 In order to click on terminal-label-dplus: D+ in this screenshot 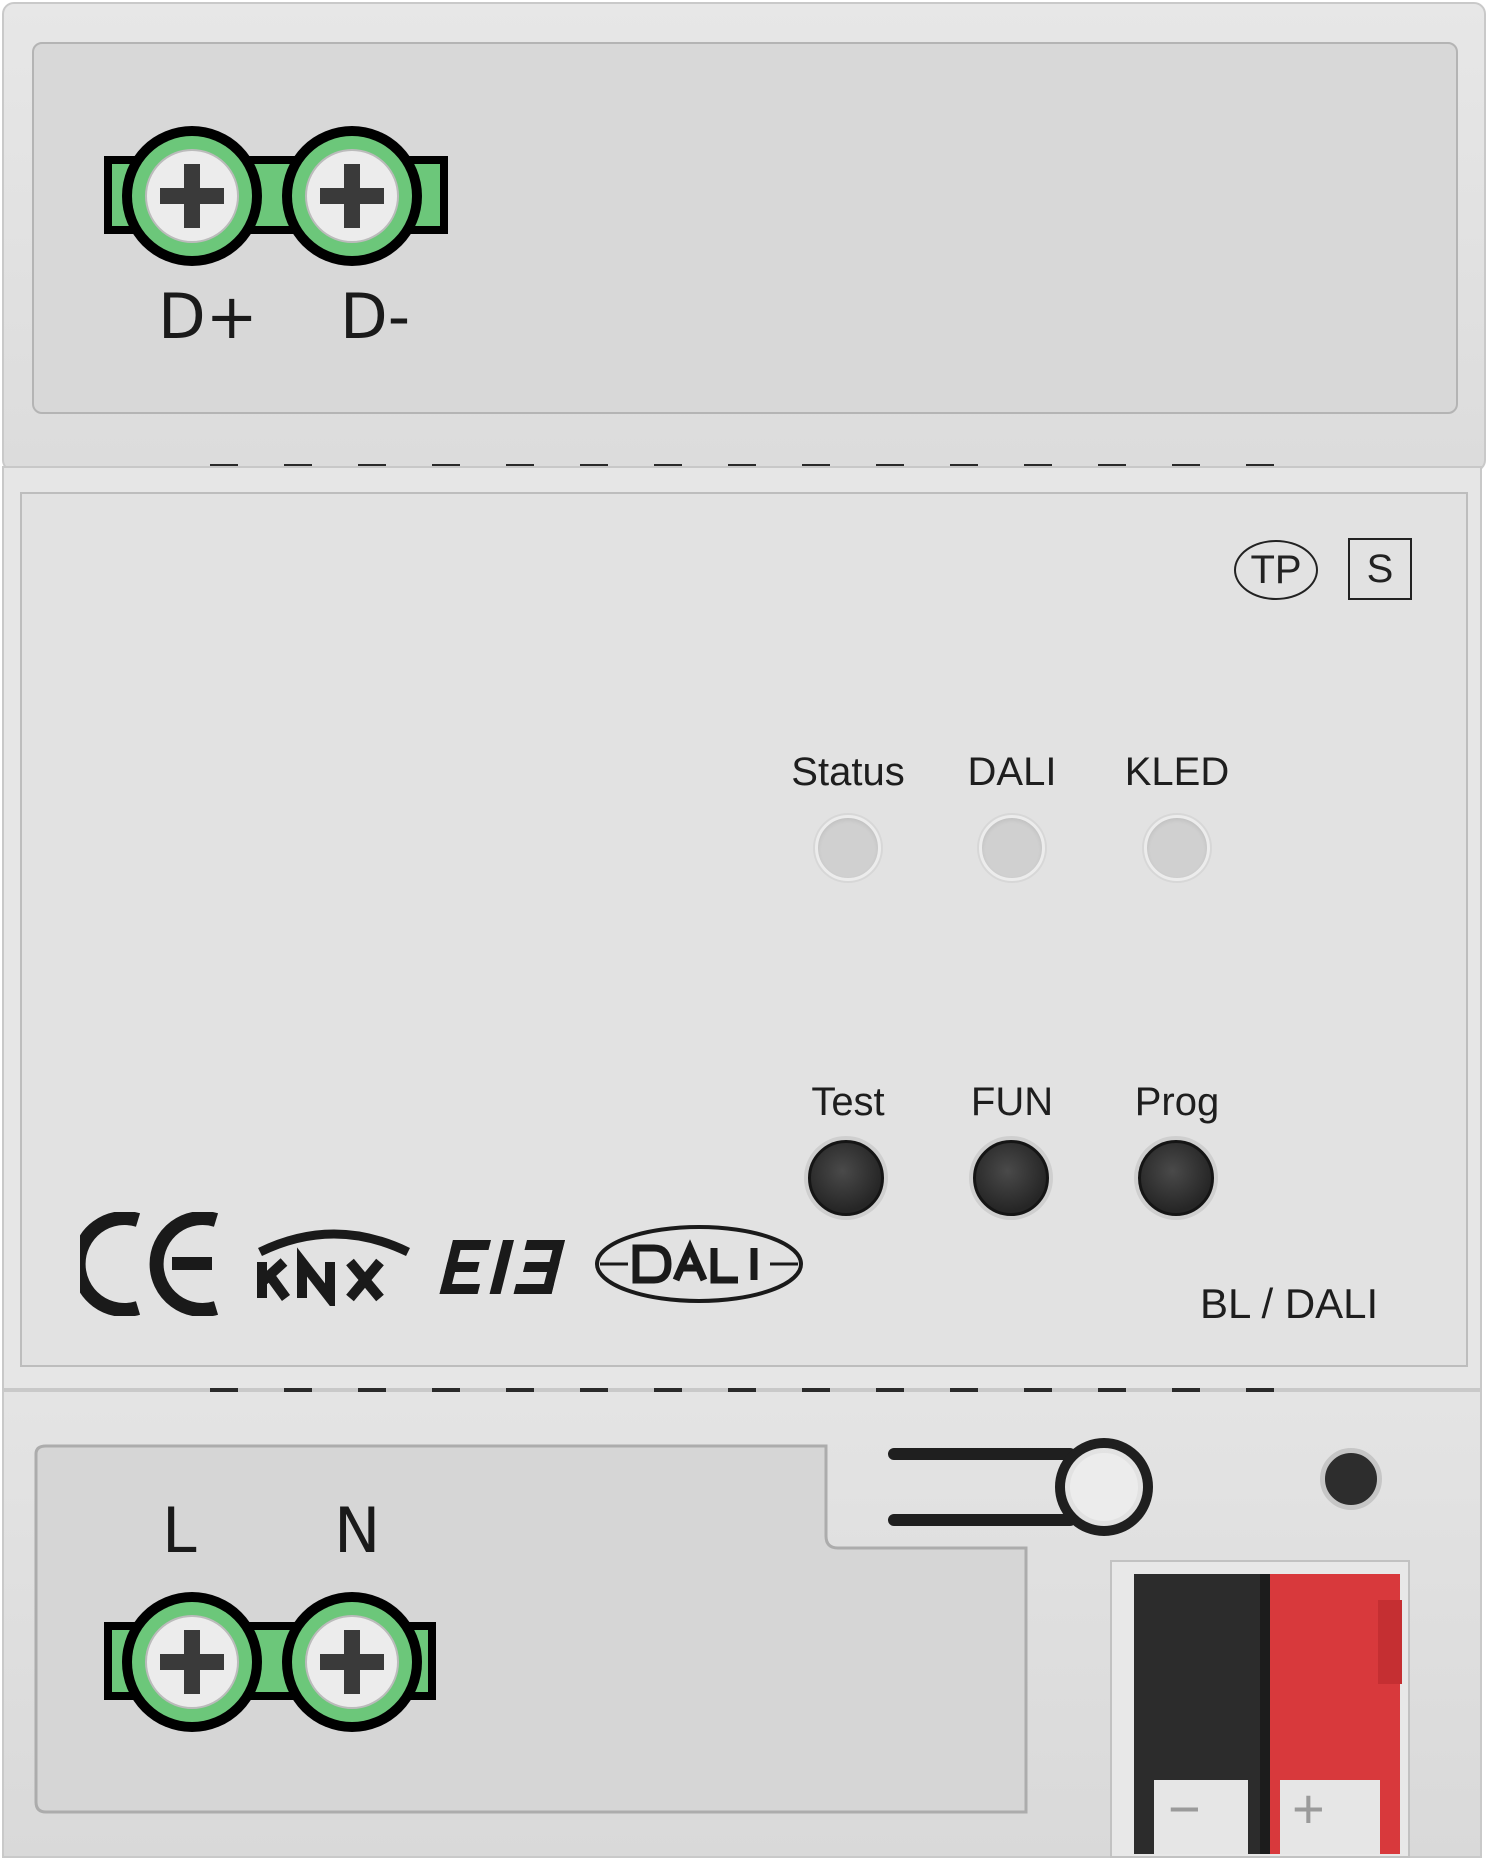, I will do `click(208, 316)`.